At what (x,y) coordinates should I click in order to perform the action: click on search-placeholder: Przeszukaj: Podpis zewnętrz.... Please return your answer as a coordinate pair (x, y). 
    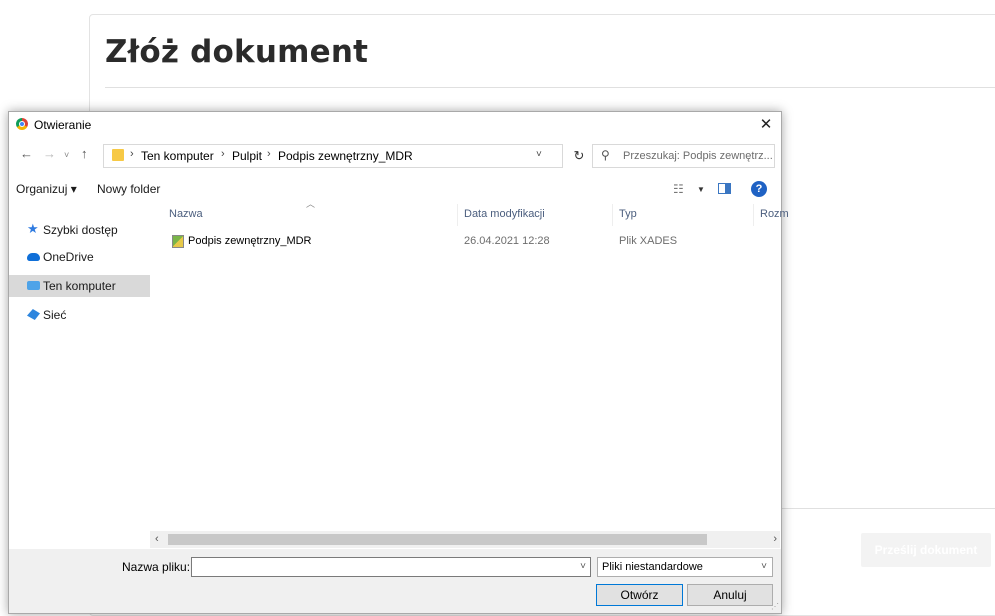
    Looking at the image, I should click on (698, 156).